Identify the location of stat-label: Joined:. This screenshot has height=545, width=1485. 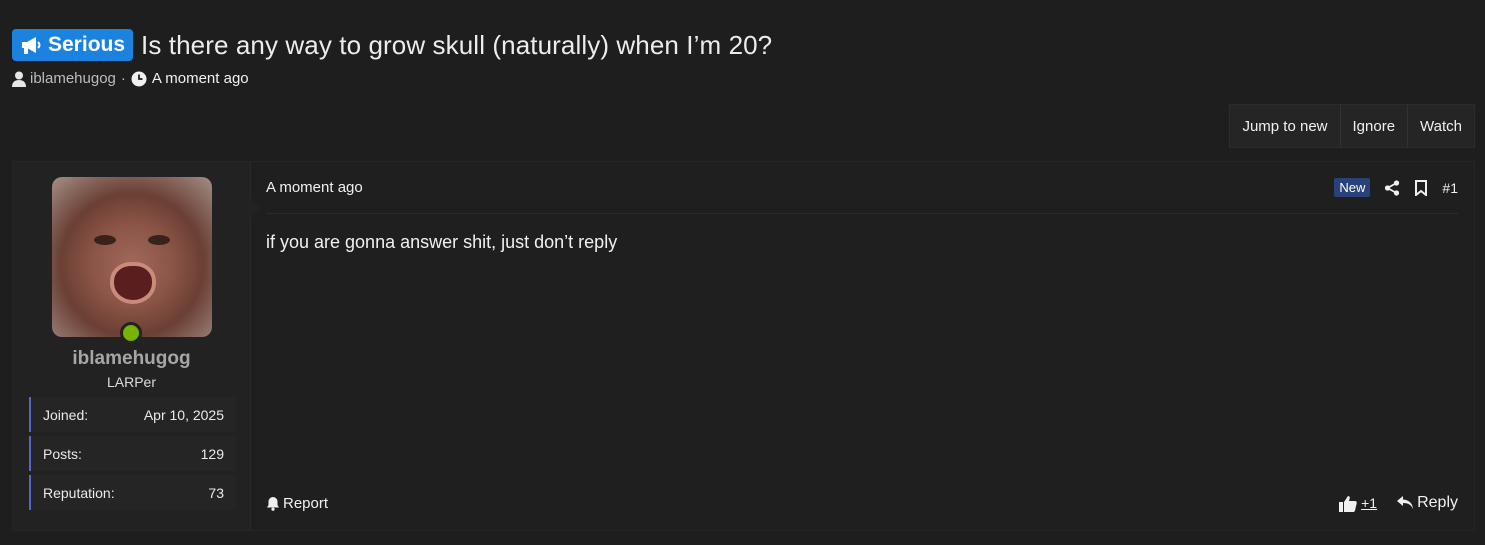
(66, 414).